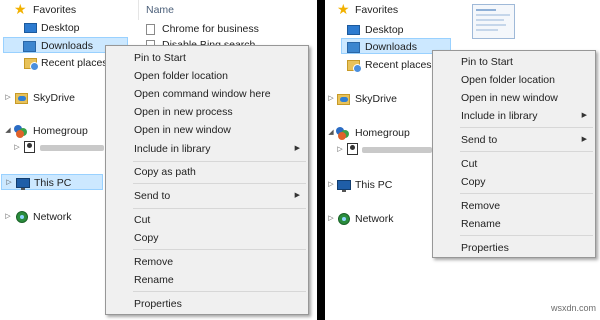 Image resolution: width=600 pixels, height=320 pixels. Describe the element at coordinates (382, 133) in the screenshot. I see `nav-homegroup-label: Homegroup` at that location.